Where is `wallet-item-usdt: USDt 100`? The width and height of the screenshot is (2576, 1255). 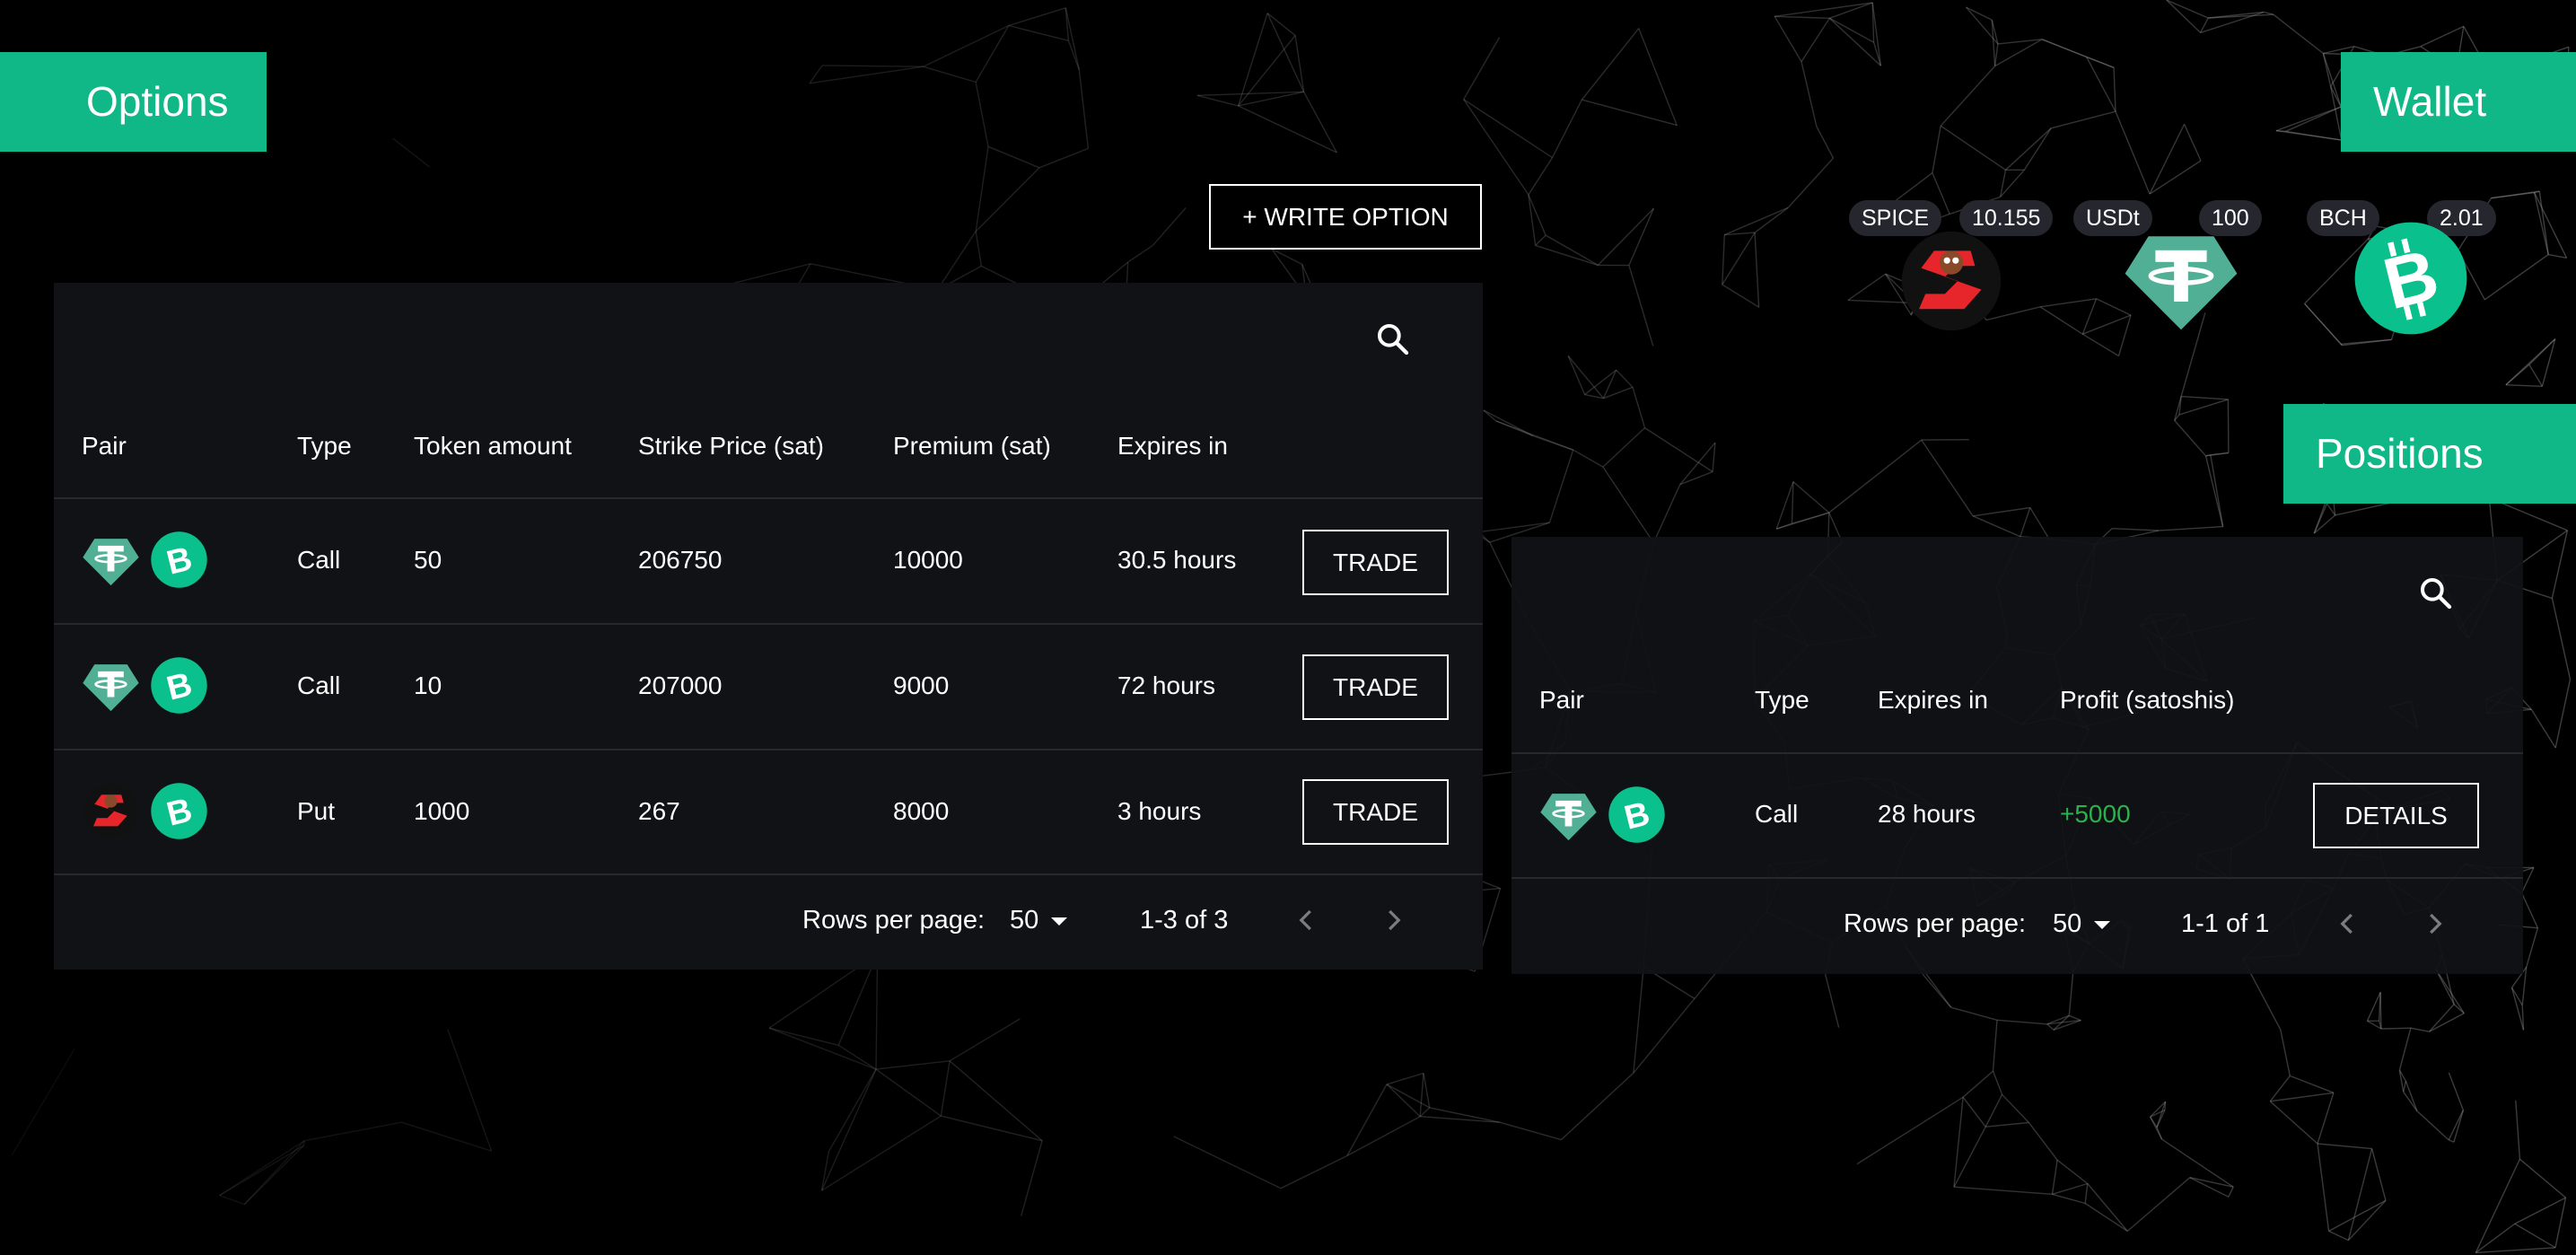
wallet-item-usdt: USDt 100 is located at coordinates (2185, 265).